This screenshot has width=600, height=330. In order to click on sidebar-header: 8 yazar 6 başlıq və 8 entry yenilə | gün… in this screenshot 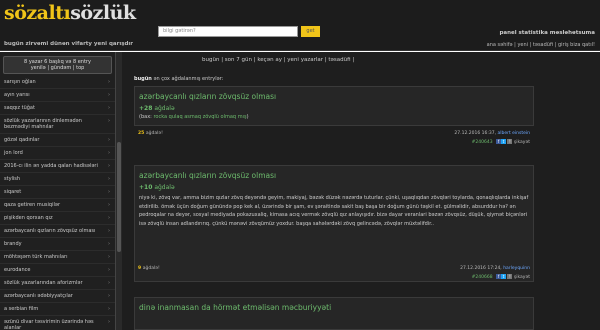, I will do `click(57, 65)`.